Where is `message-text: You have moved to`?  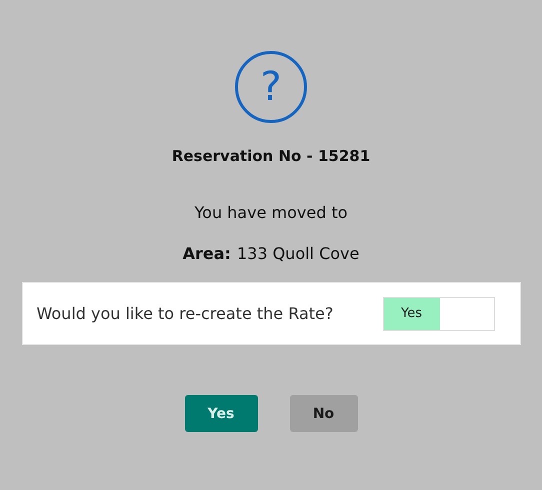
message-text: You have moved to is located at coordinates (271, 212).